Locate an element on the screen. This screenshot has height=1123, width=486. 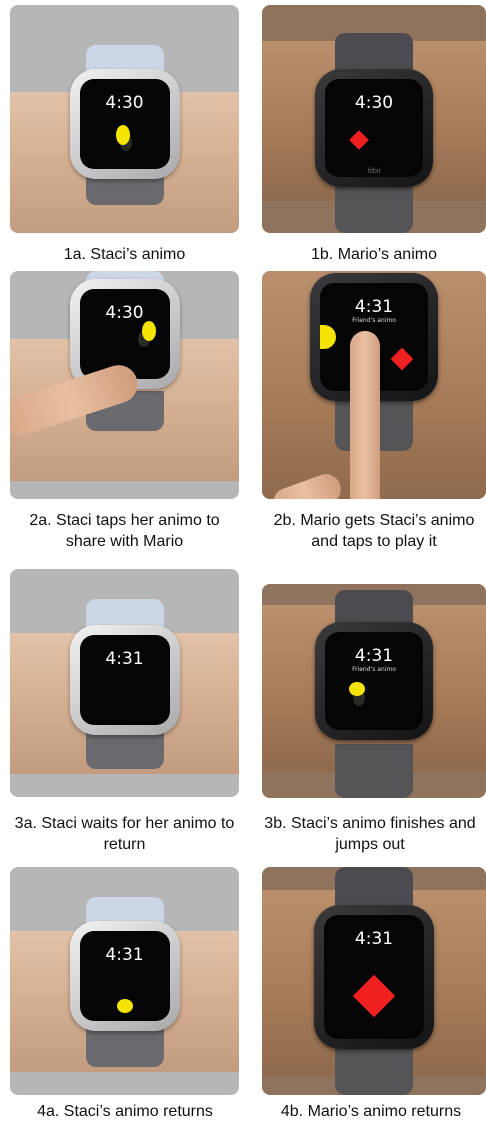
watch-screen: 4:31 Friend's animo is located at coordinates (374, 681).